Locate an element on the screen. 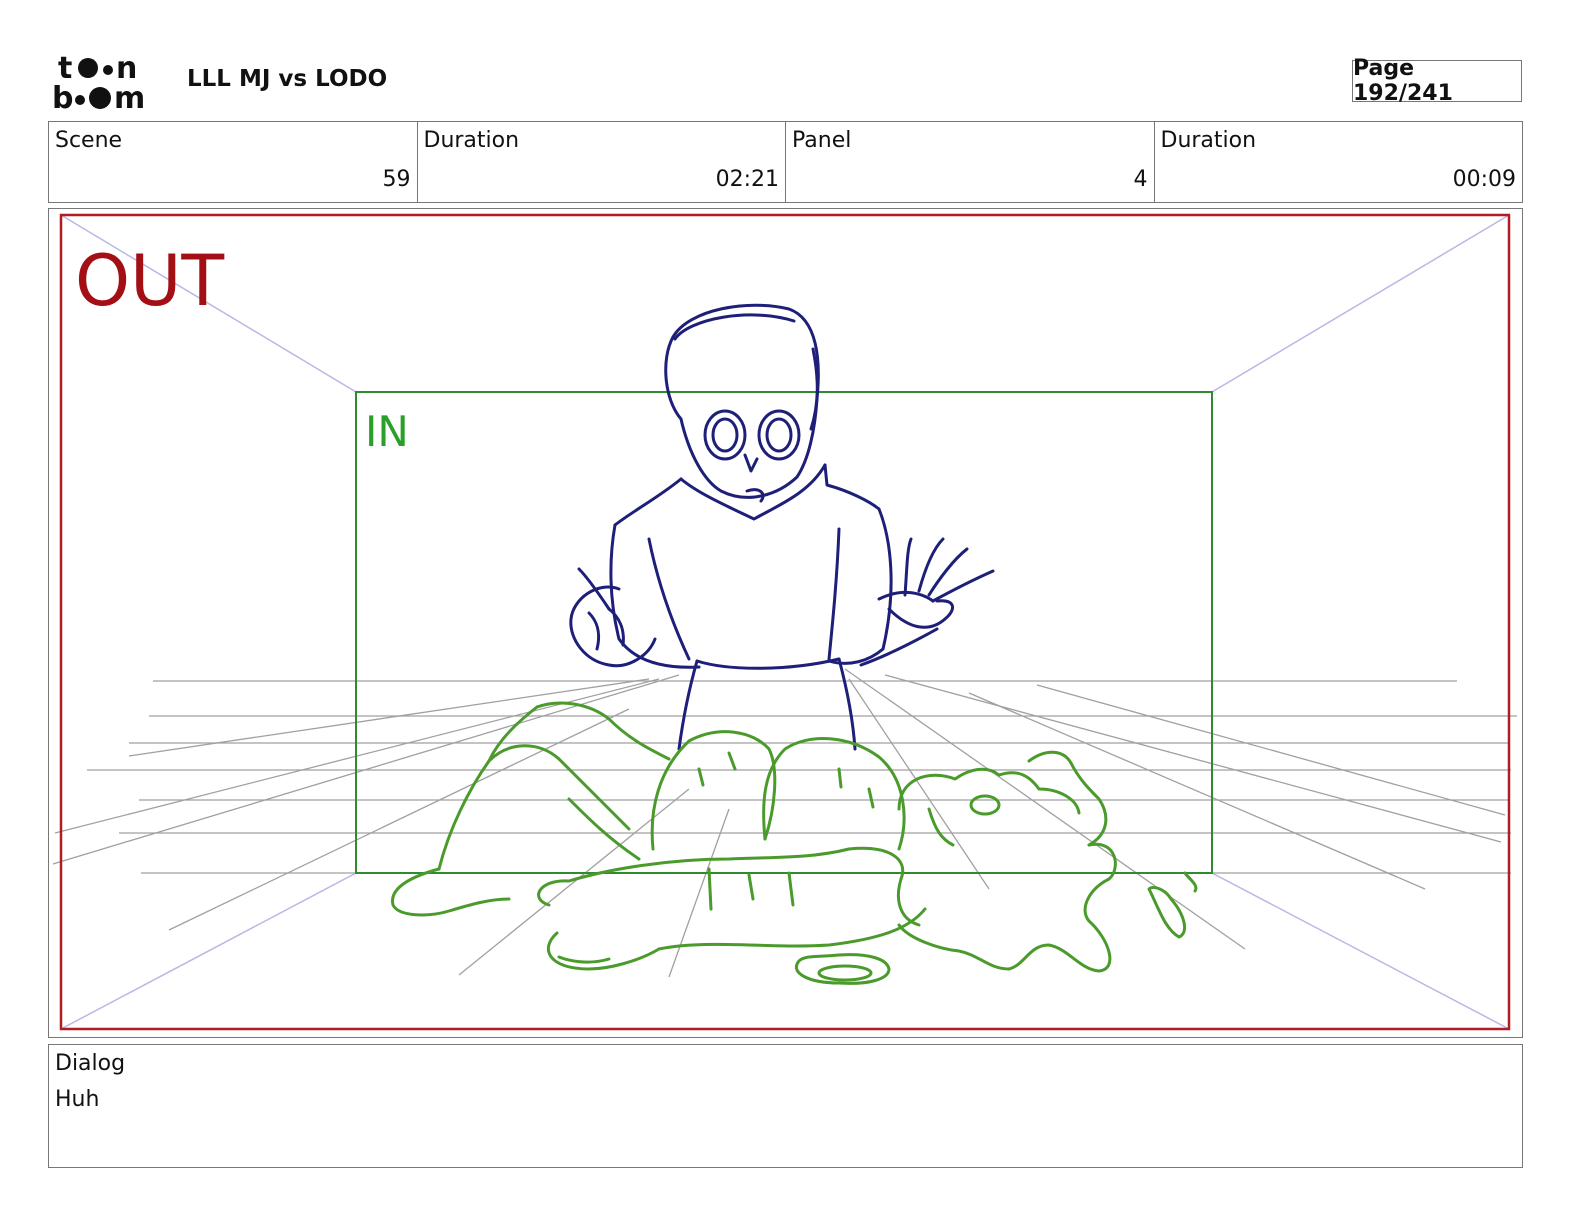 This screenshot has height=1224, width=1584. scene-duration-cell: Duration 02:21 is located at coordinates (602, 162).